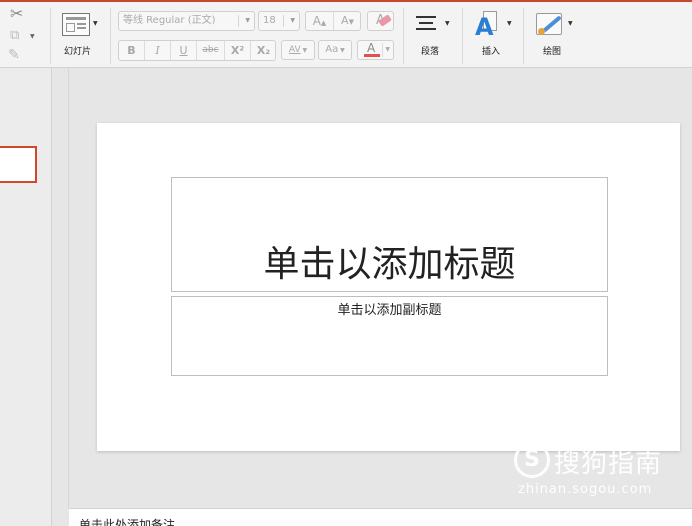  What do you see at coordinates (316, 21) in the screenshot?
I see `grow-font-label: A` at bounding box center [316, 21].